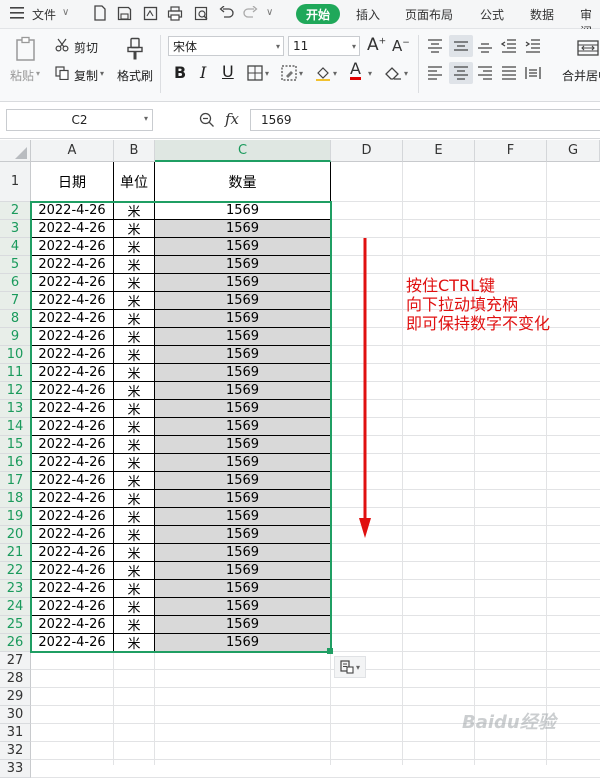 This screenshot has width=600, height=778. Describe the element at coordinates (289, 73) in the screenshot. I see `fill-pattern-icon` at that location.